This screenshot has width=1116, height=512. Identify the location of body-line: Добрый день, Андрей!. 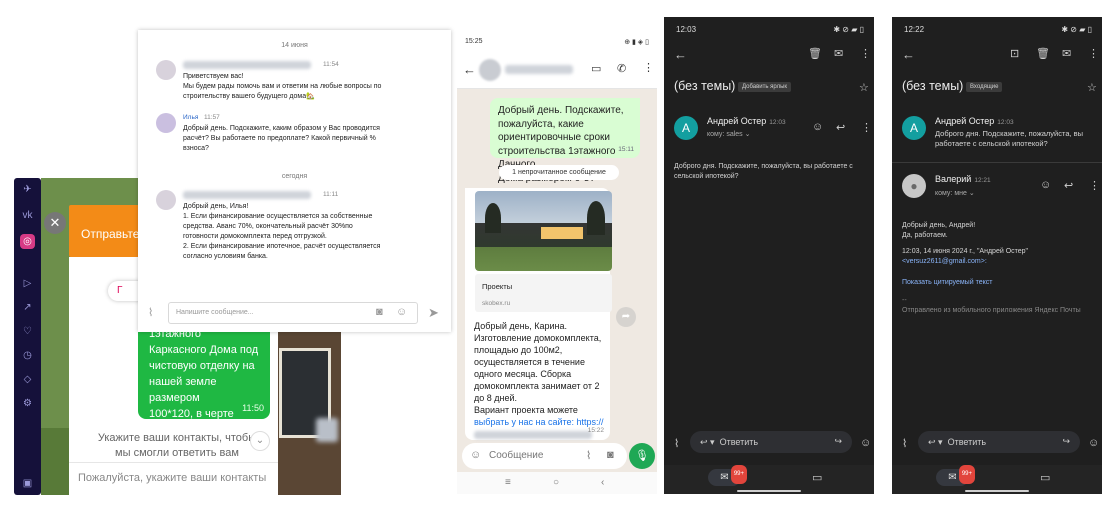
(939, 225).